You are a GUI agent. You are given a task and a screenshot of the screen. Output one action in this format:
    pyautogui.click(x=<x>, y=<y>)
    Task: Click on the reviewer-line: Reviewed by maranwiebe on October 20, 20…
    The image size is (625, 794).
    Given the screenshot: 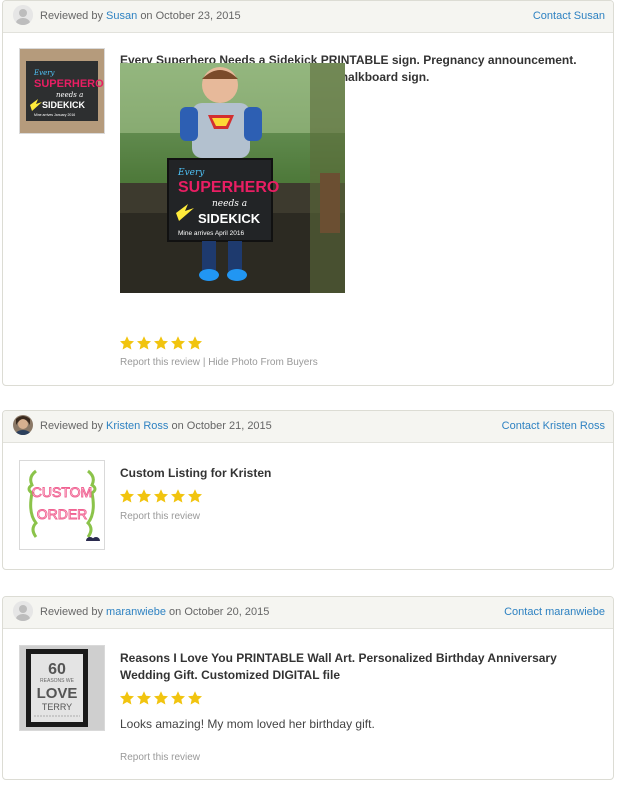 What is the action you would take?
    pyautogui.click(x=154, y=612)
    